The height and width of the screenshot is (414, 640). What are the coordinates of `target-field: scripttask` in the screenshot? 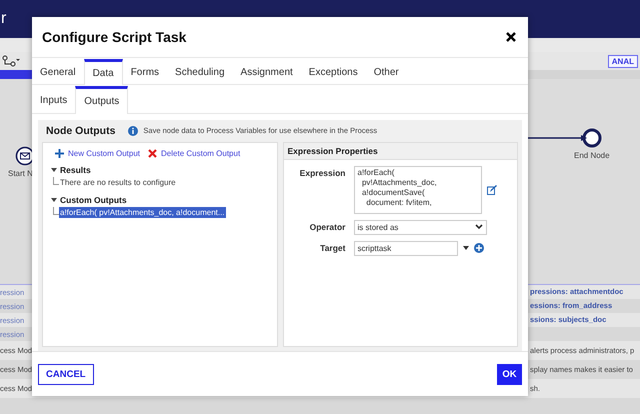 It's located at (406, 248).